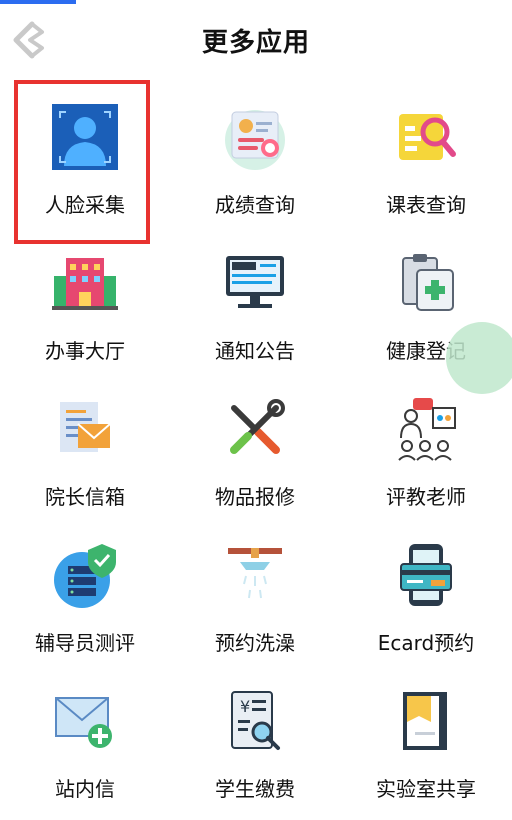  Describe the element at coordinates (426, 429) in the screenshot. I see `teacher-evaluation-icon` at that location.